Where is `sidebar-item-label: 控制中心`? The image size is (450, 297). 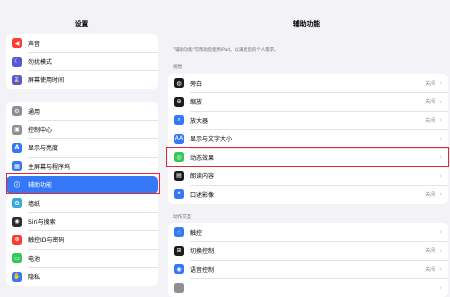 sidebar-item-label: 控制中心 is located at coordinates (93, 129).